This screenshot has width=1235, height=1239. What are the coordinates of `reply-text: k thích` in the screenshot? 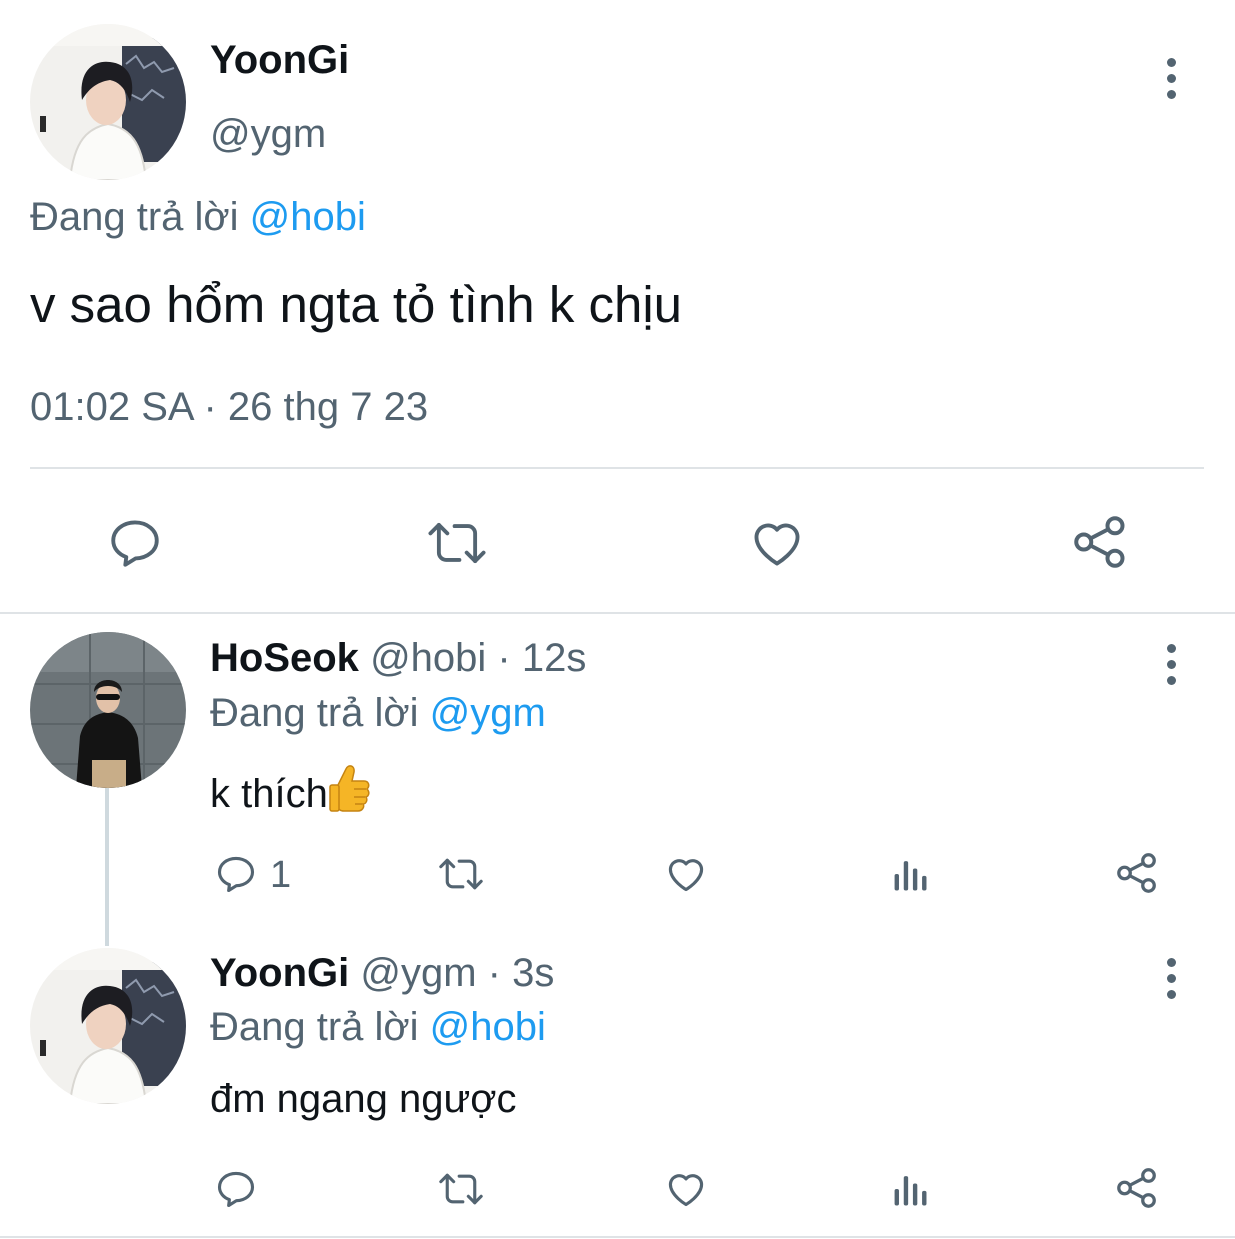 It's located at (269, 794).